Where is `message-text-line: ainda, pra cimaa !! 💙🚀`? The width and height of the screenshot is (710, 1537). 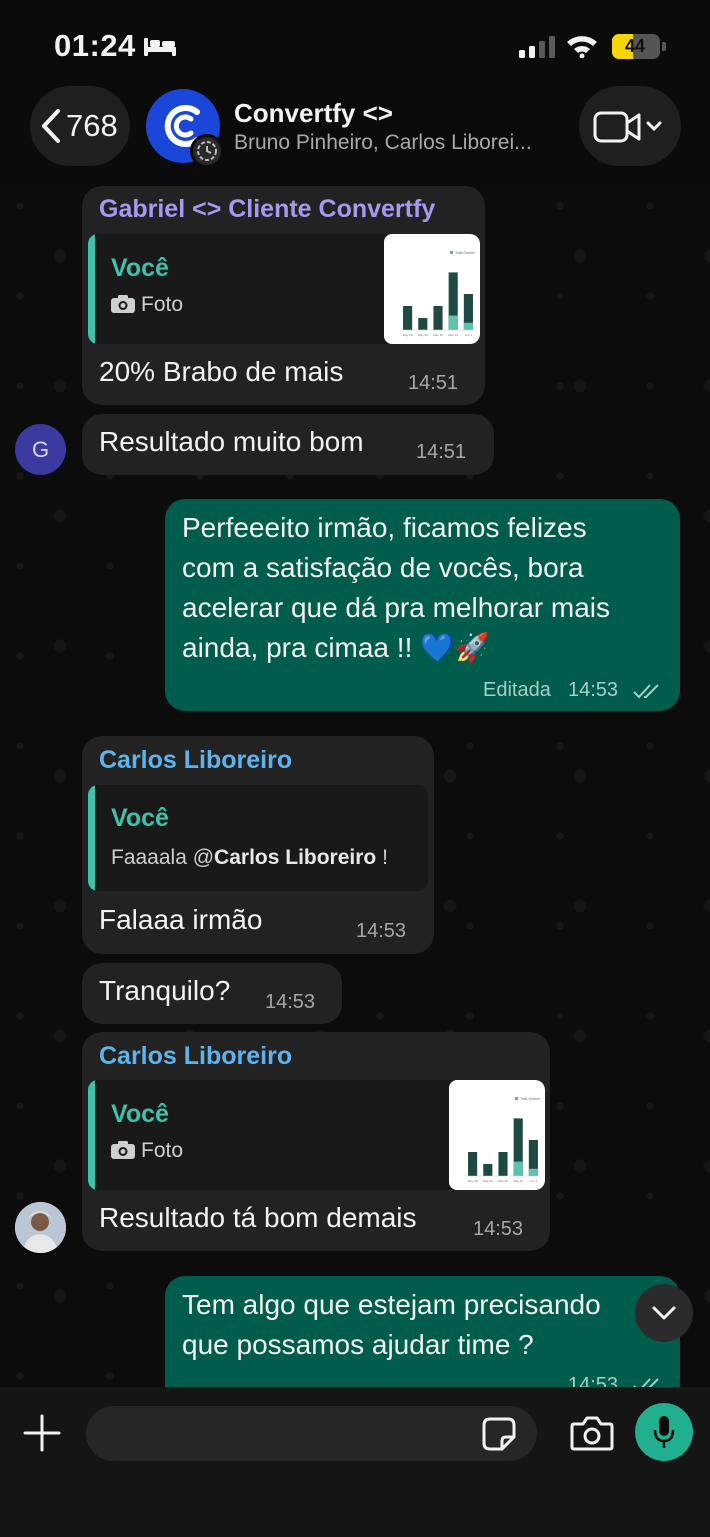
message-text-line: ainda, pra cimaa !! 💙🚀 is located at coordinates (336, 647).